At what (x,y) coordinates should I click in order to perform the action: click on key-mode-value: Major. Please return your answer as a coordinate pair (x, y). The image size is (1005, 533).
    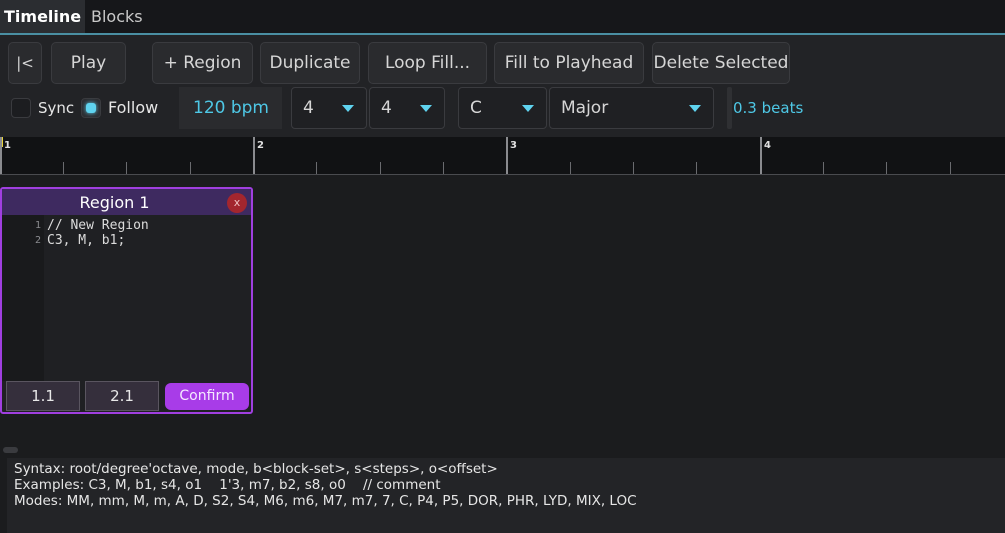
    Looking at the image, I should click on (585, 108).